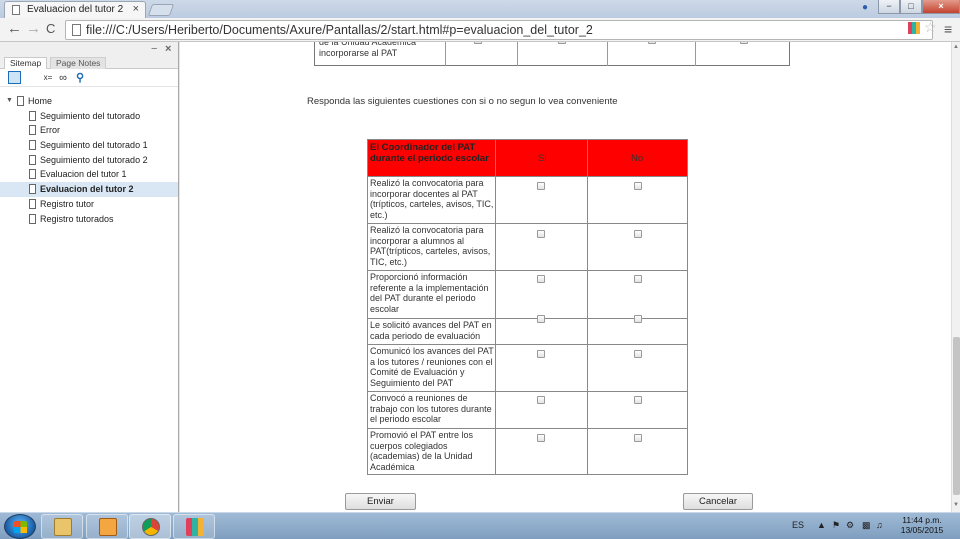  Describe the element at coordinates (14, 77) in the screenshot. I see `page-links-icon` at that location.